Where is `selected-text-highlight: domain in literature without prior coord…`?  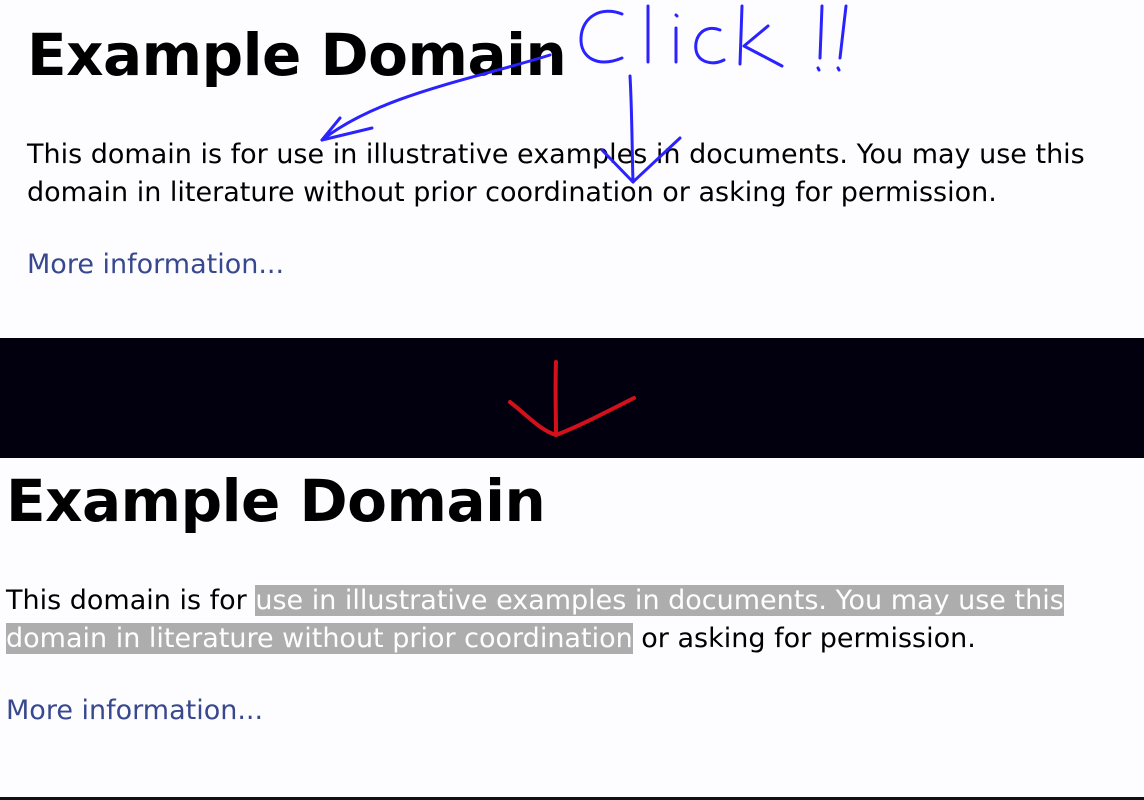
selected-text-highlight: domain in literature without prior coord… is located at coordinates (319, 638).